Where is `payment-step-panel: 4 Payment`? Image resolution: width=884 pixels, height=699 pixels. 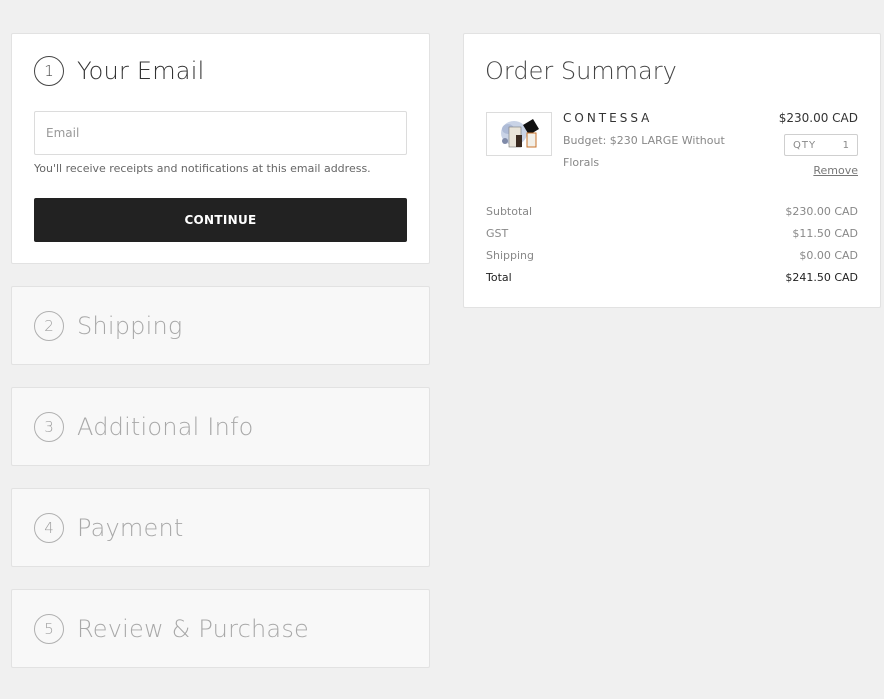
payment-step-panel: 4 Payment is located at coordinates (220, 527).